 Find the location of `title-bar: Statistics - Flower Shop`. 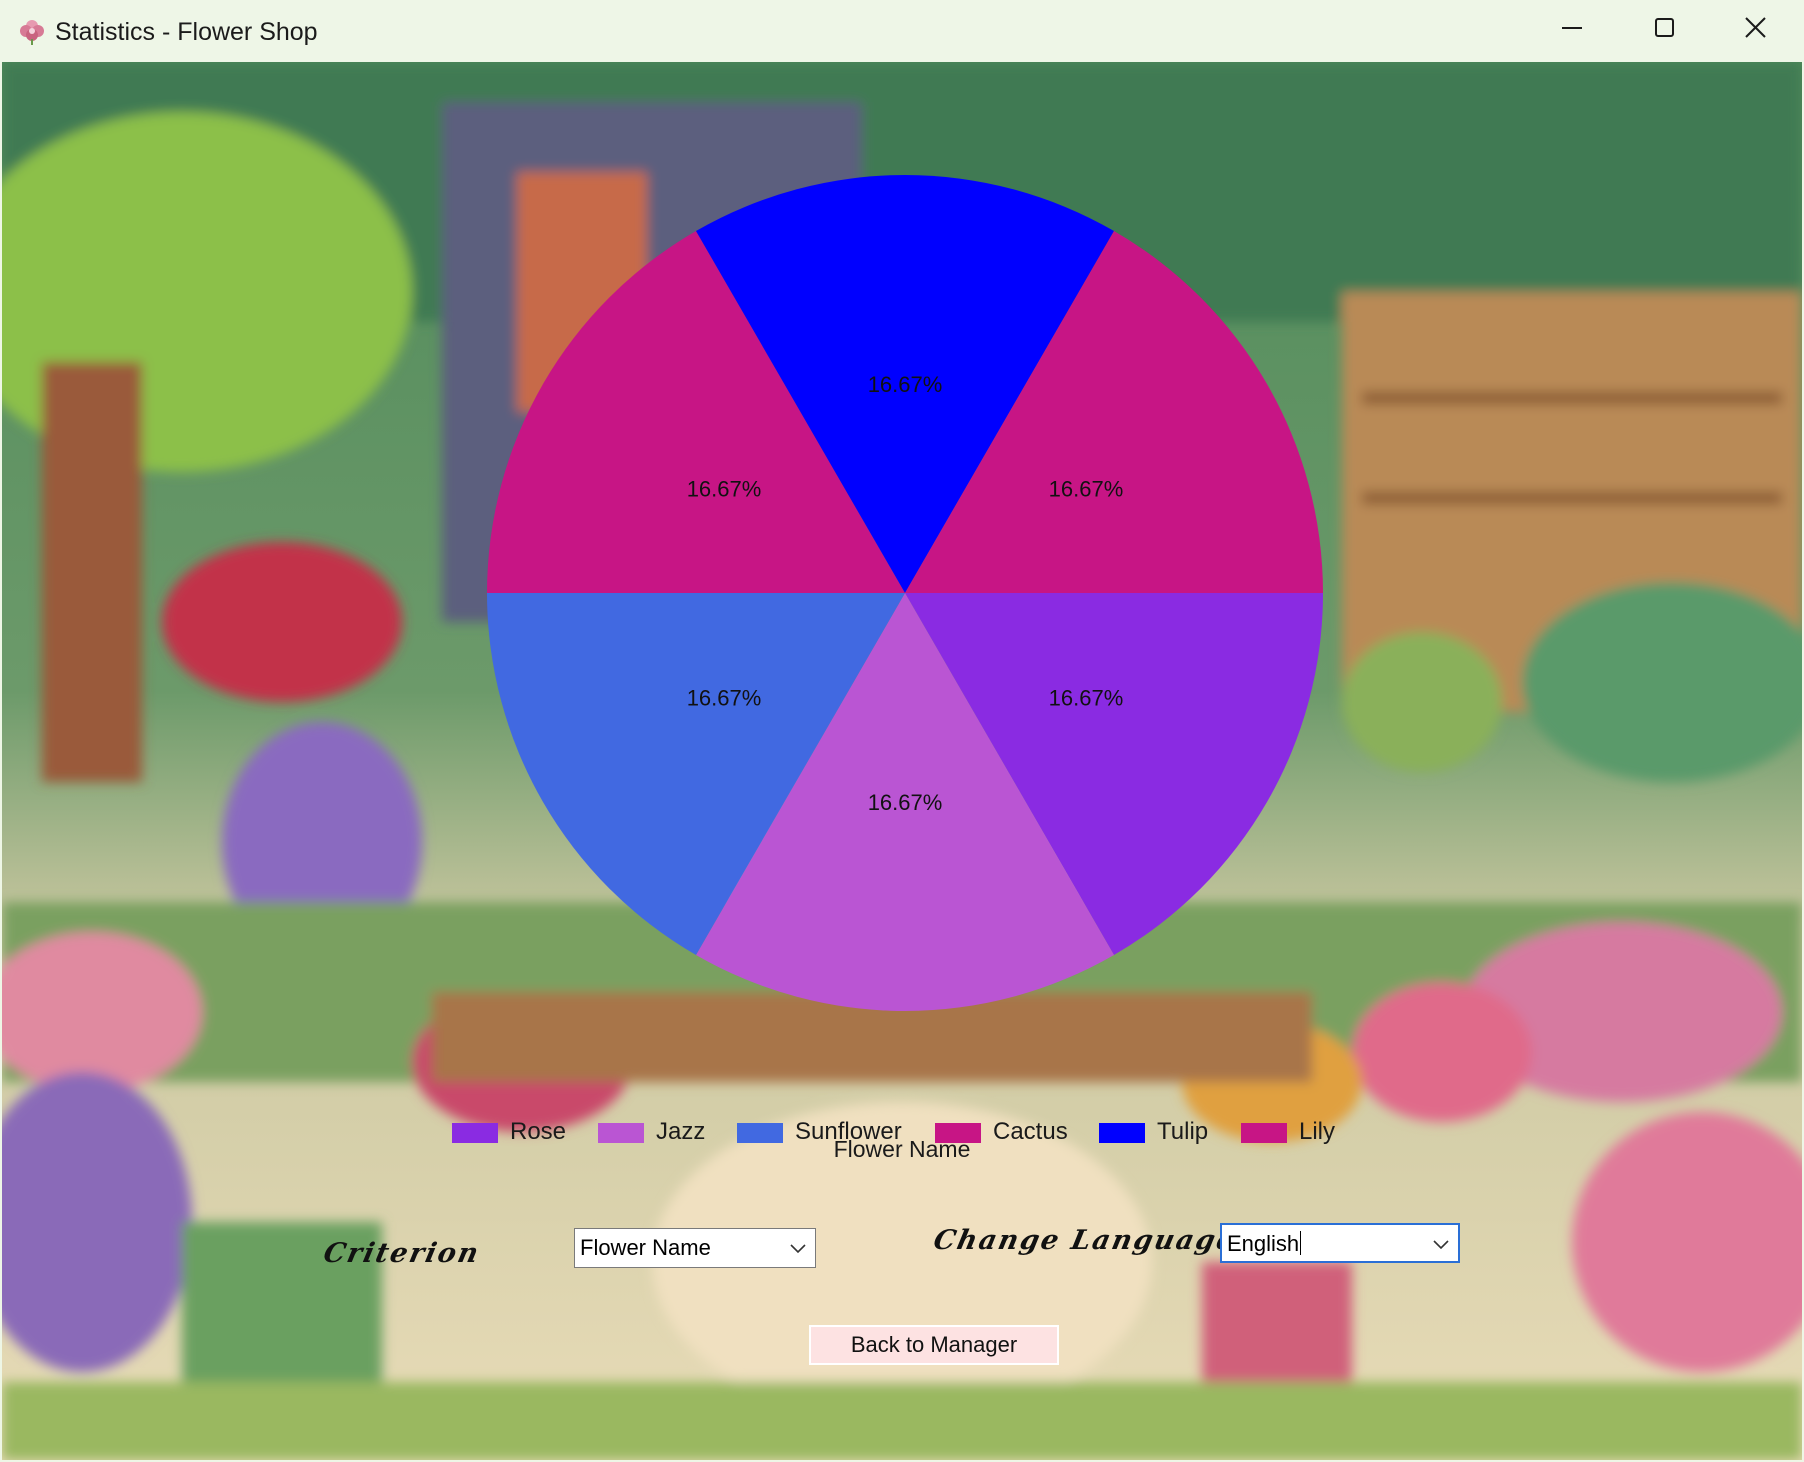

title-bar: Statistics - Flower Shop is located at coordinates (902, 31).